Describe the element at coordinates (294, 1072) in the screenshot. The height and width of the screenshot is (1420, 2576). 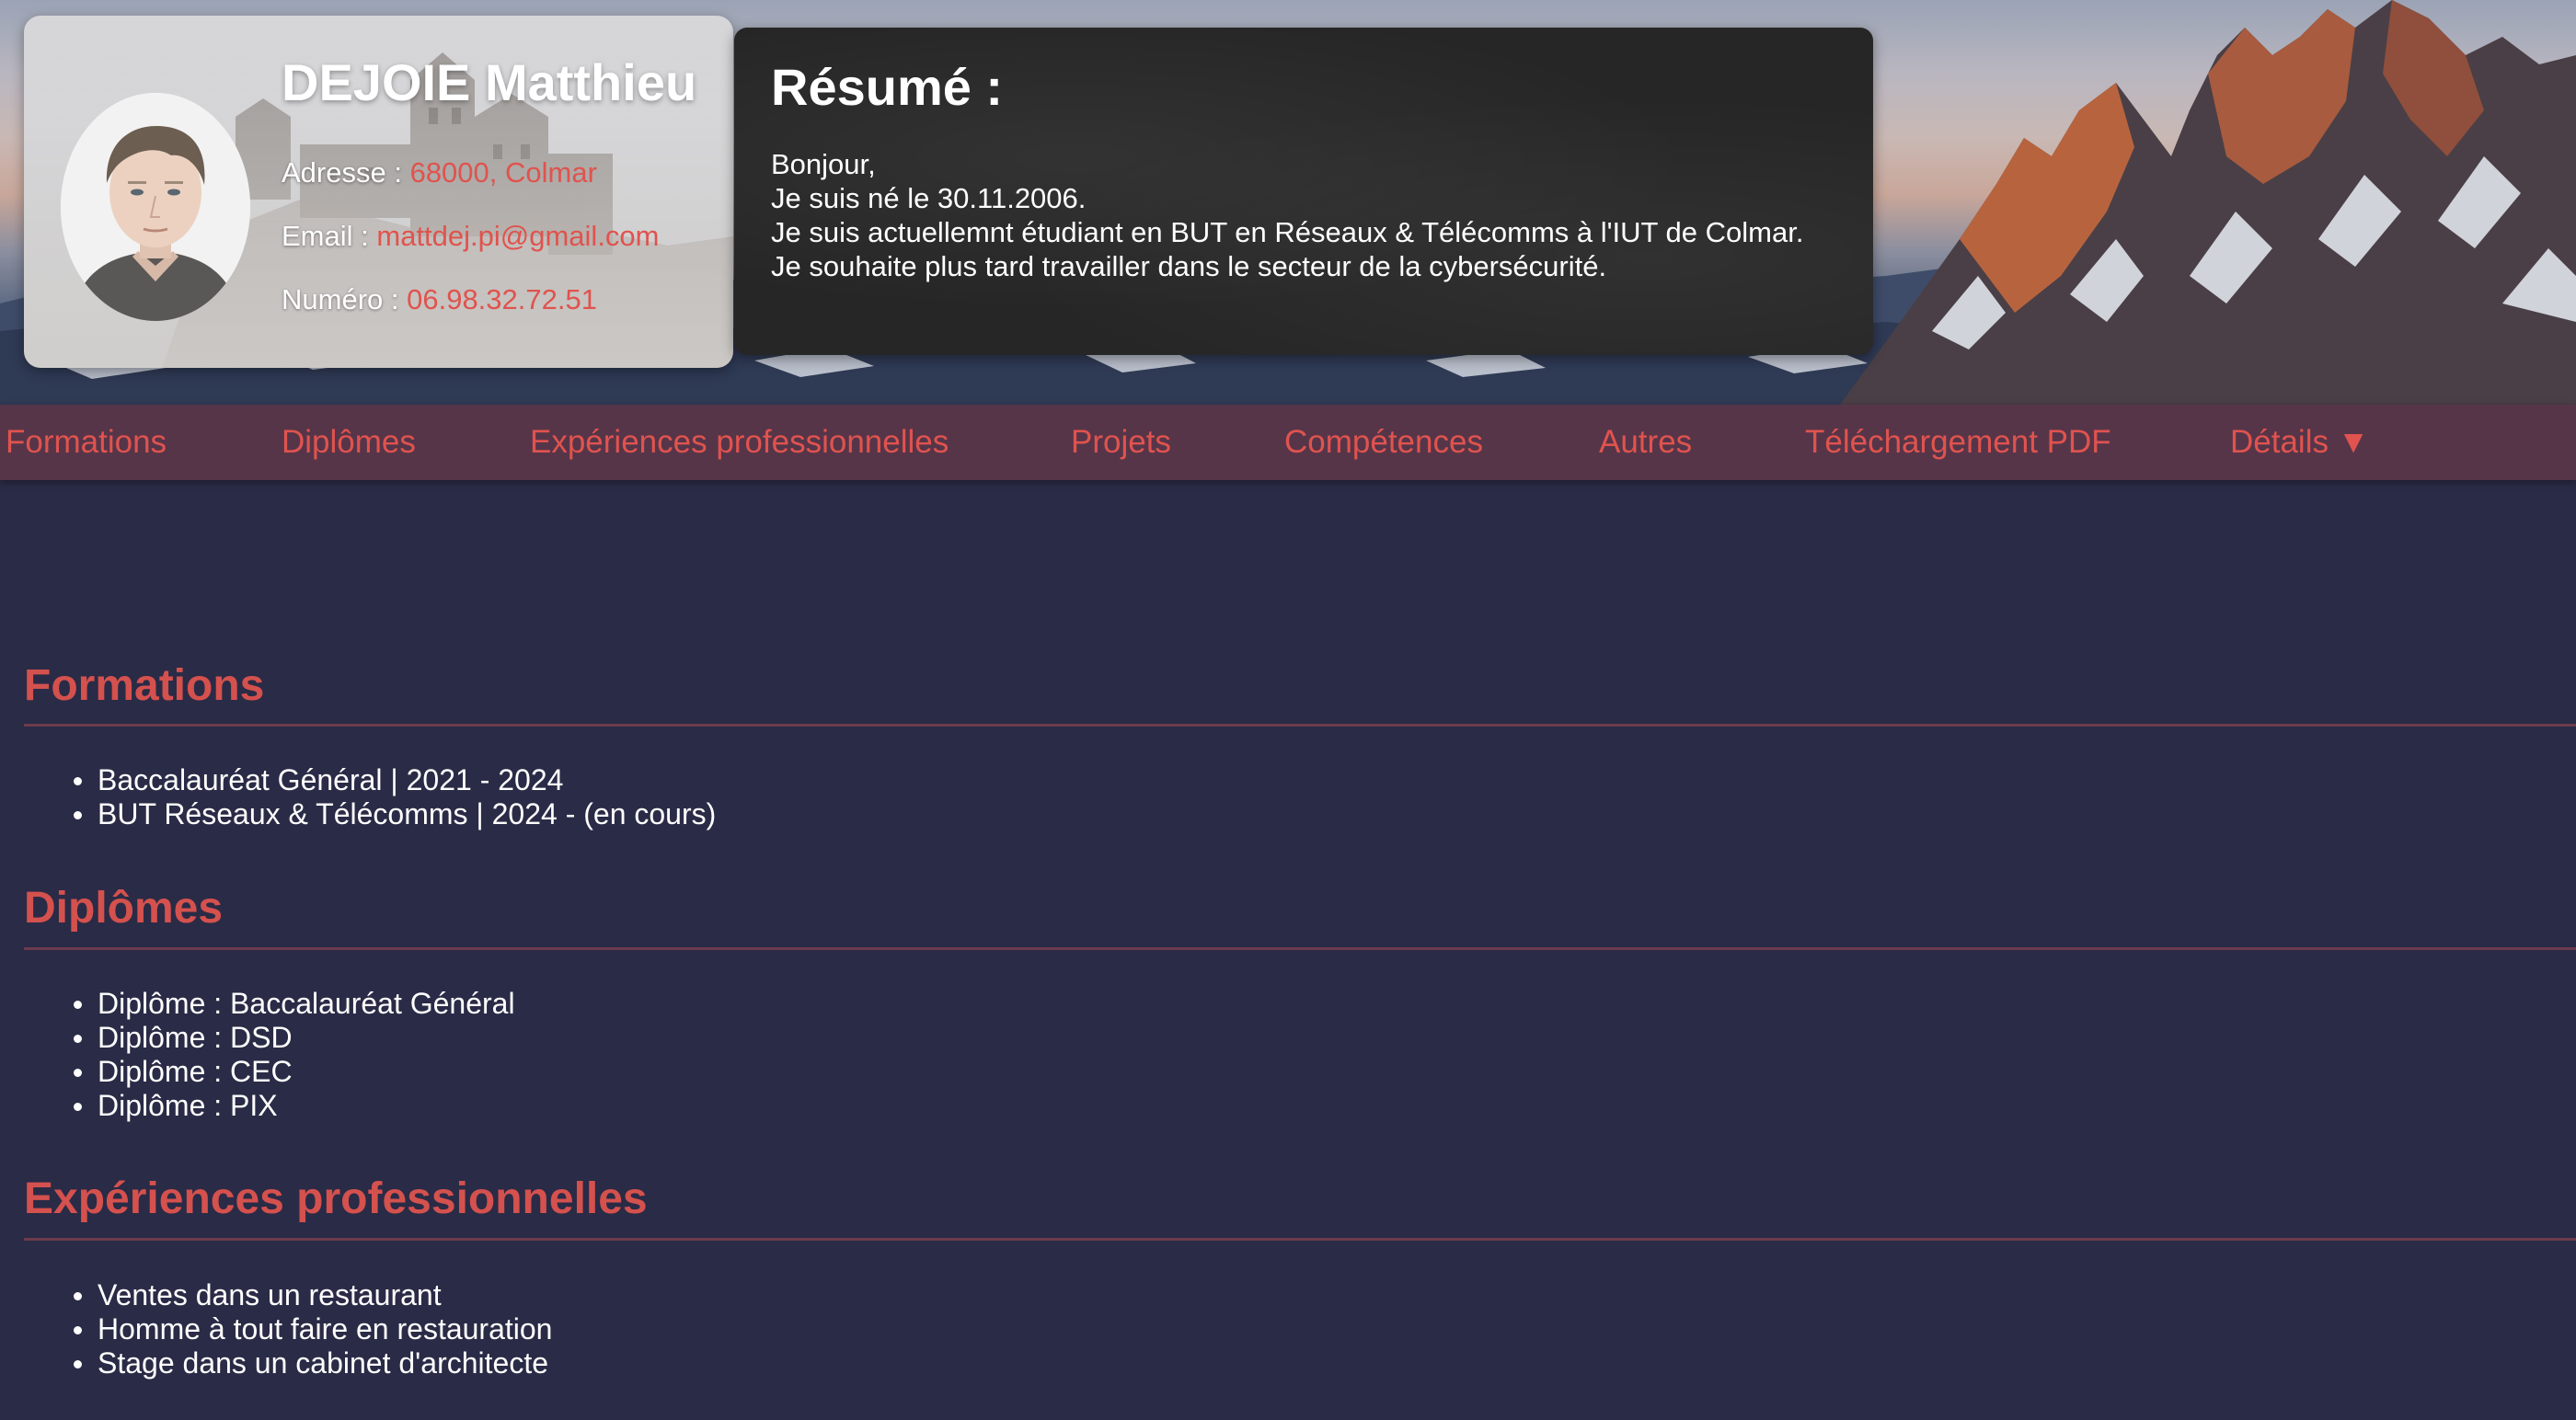
I see `list-item: Diplôme : CEC` at that location.